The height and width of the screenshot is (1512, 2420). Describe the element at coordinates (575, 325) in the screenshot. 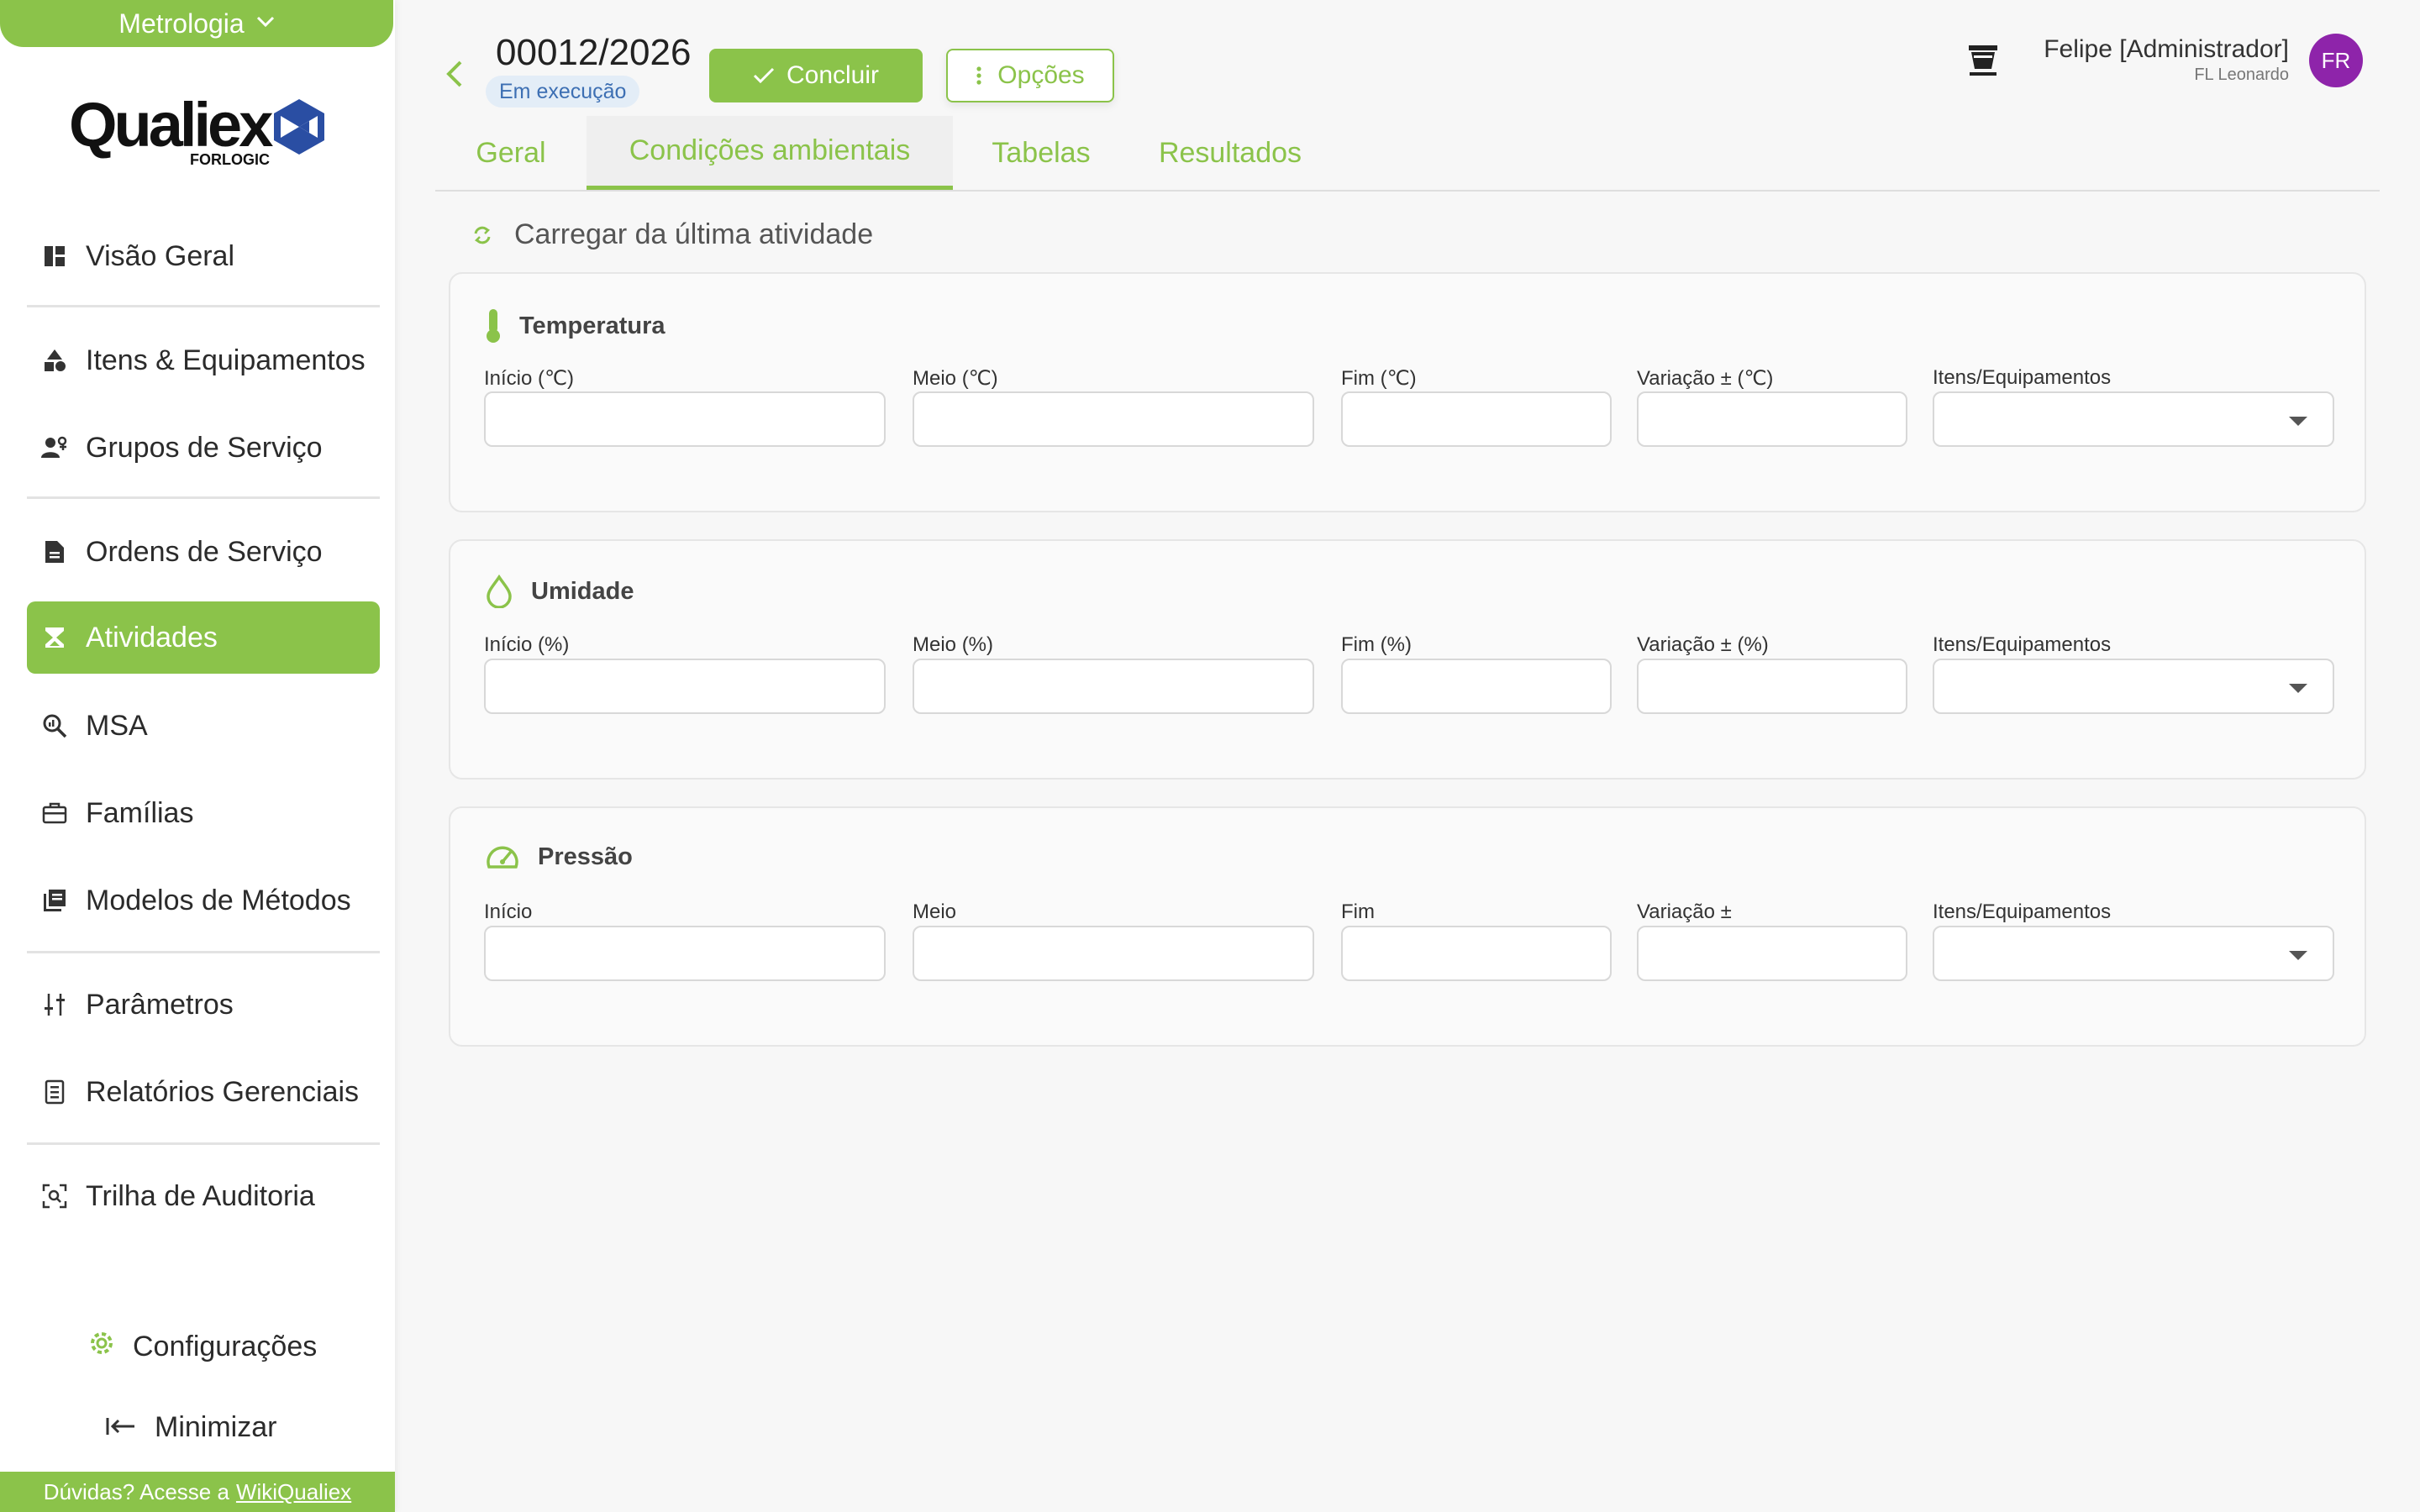

I see `section-title: Temperatura` at that location.